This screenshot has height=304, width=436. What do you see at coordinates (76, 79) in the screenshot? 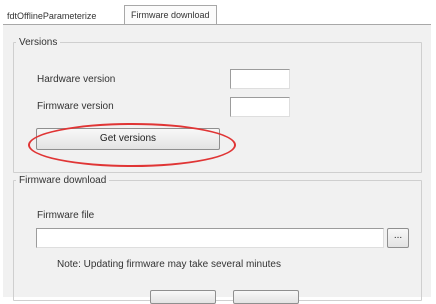
I see `hardware-version-label: Hardware version` at bounding box center [76, 79].